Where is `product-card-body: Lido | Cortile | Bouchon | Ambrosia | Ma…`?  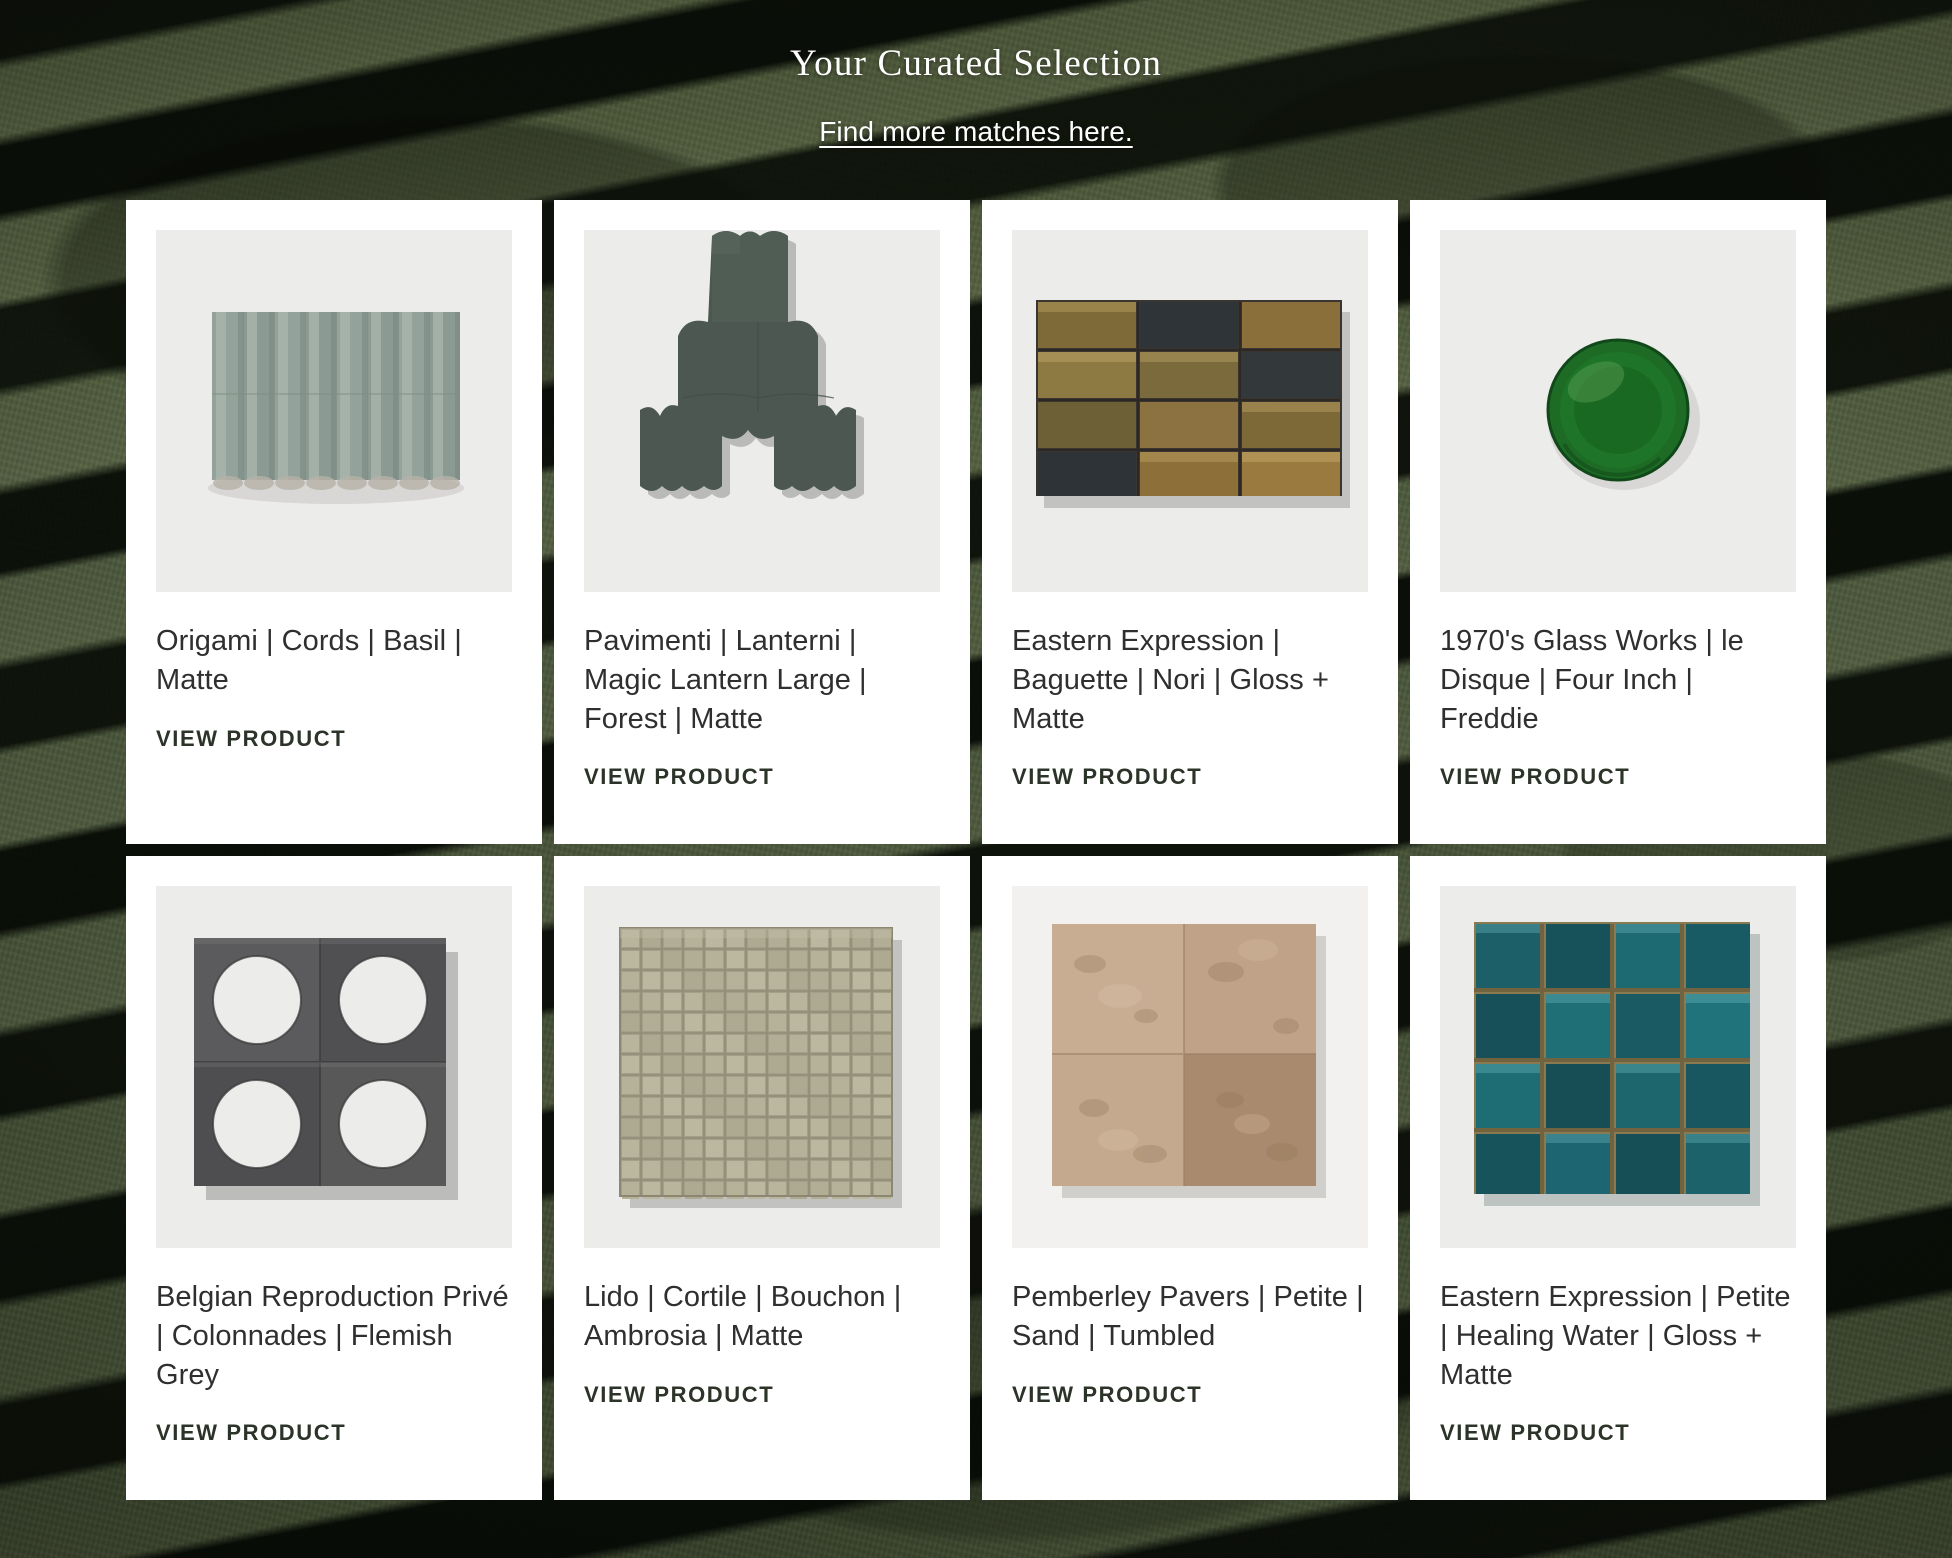
product-card-body: Lido | Cortile | Bouchon | Ambrosia | Ma… is located at coordinates (762, 1374).